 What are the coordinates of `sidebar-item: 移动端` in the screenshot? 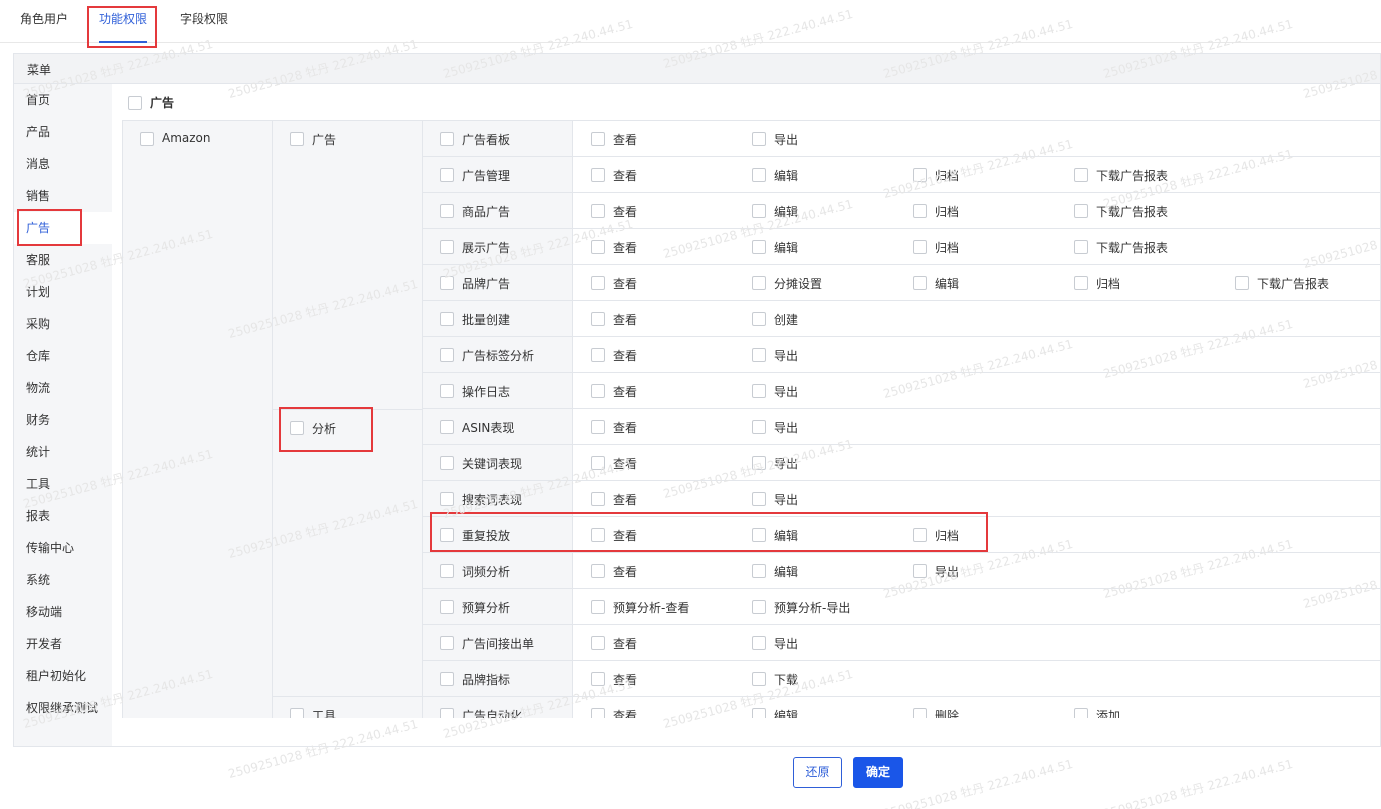 It's located at (63, 612).